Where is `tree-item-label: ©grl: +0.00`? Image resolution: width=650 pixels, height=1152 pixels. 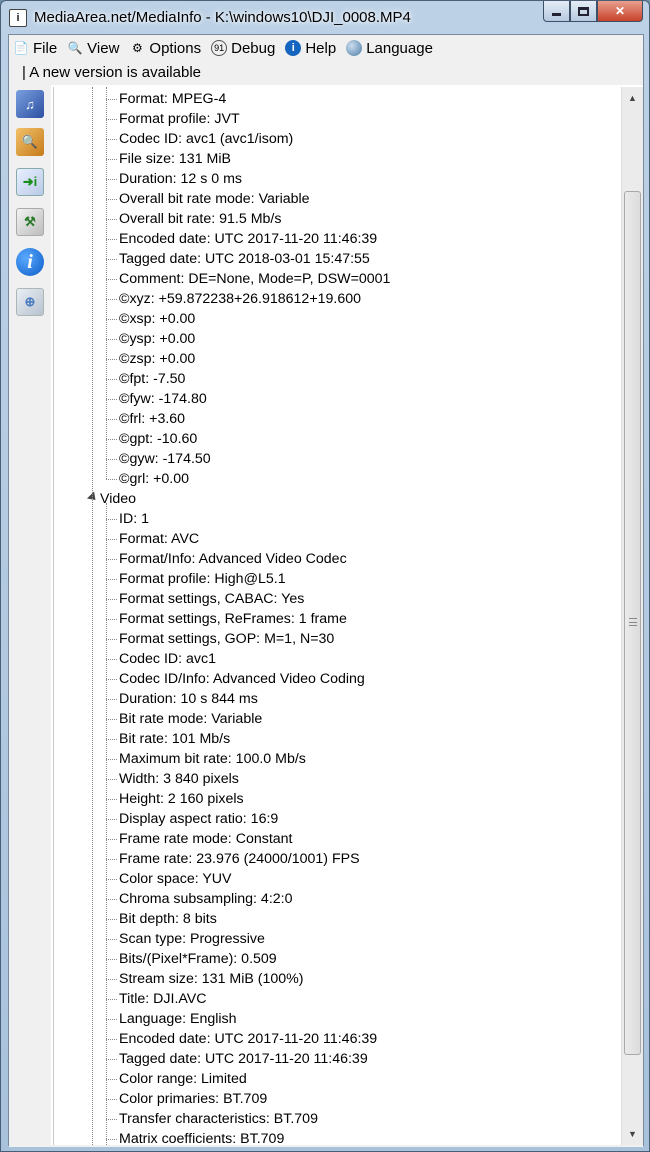 tree-item-label: ©grl: +0.00 is located at coordinates (154, 479).